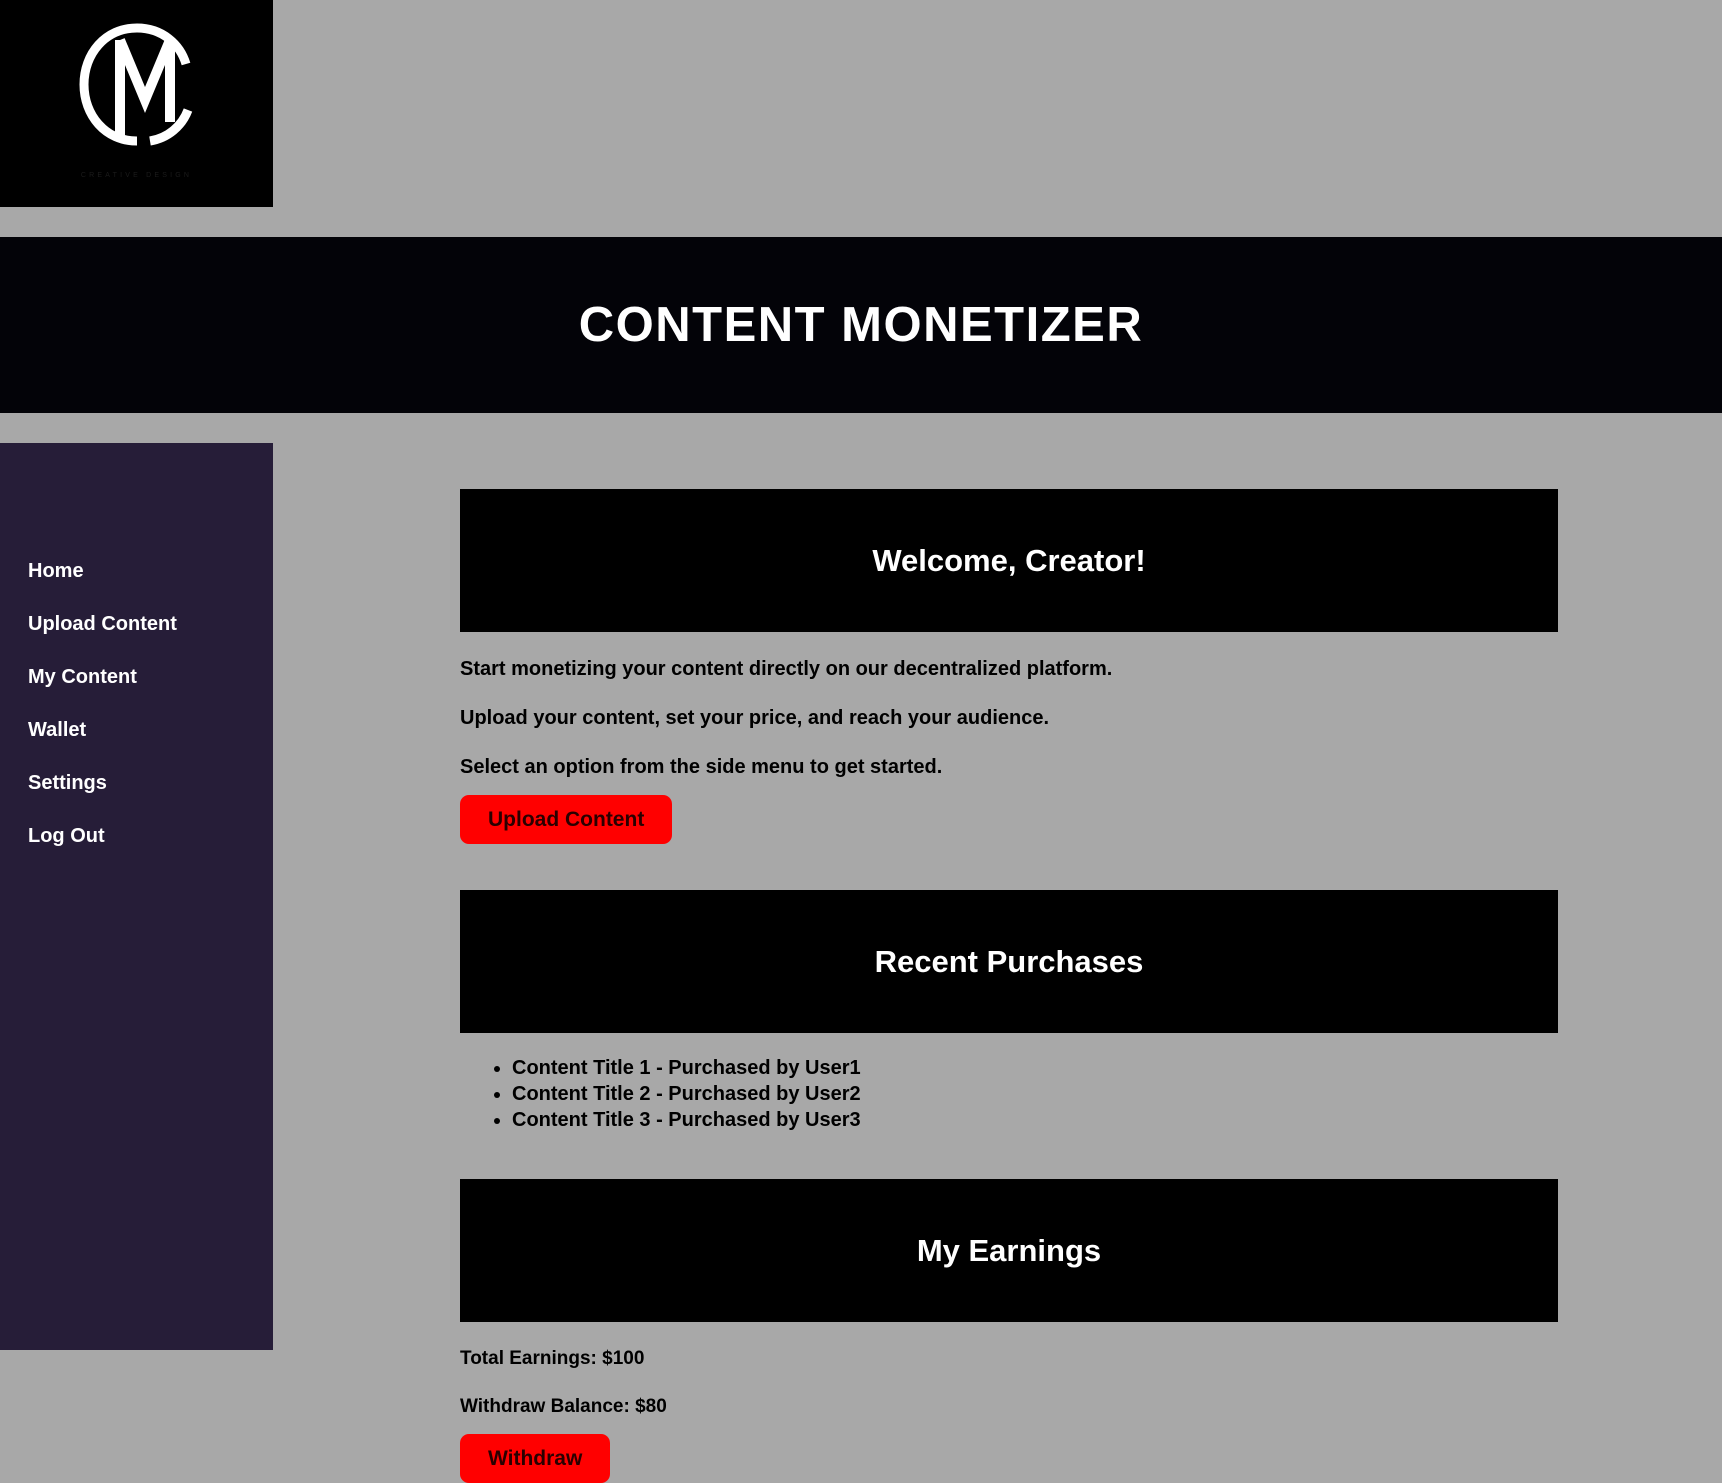 The height and width of the screenshot is (1483, 1722). I want to click on cm-monogram-logo-icon, so click(137, 84).